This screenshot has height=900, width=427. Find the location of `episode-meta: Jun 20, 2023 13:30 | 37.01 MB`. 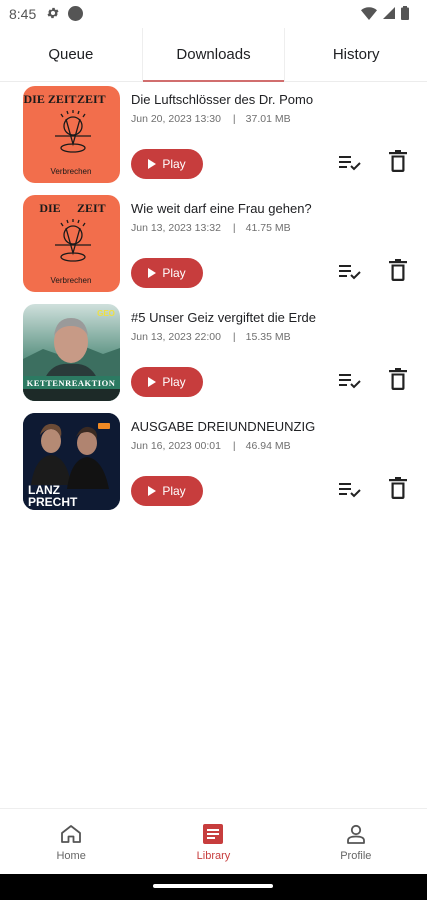

episode-meta: Jun 20, 2023 13:30 | 37.01 MB is located at coordinates (211, 119).